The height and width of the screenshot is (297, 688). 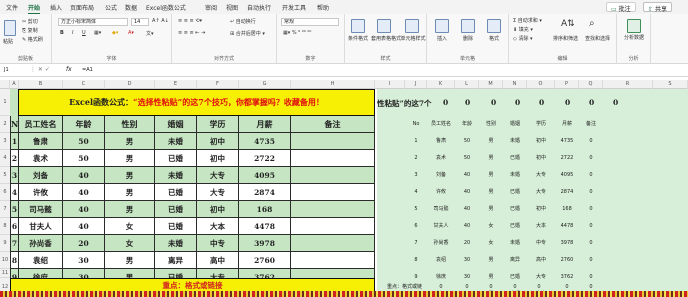 What do you see at coordinates (5, 243) in the screenshot?
I see `row-header-9: 9` at bounding box center [5, 243].